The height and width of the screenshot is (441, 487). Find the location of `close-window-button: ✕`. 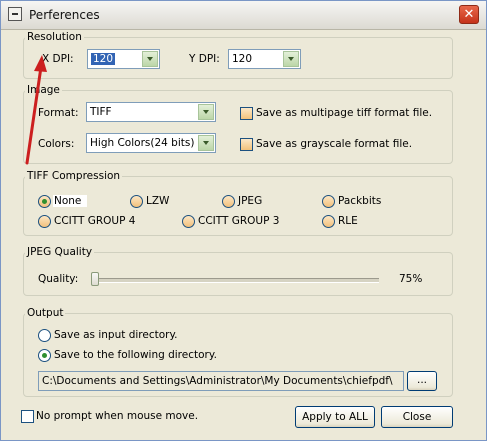

close-window-button: ✕ is located at coordinates (469, 14).